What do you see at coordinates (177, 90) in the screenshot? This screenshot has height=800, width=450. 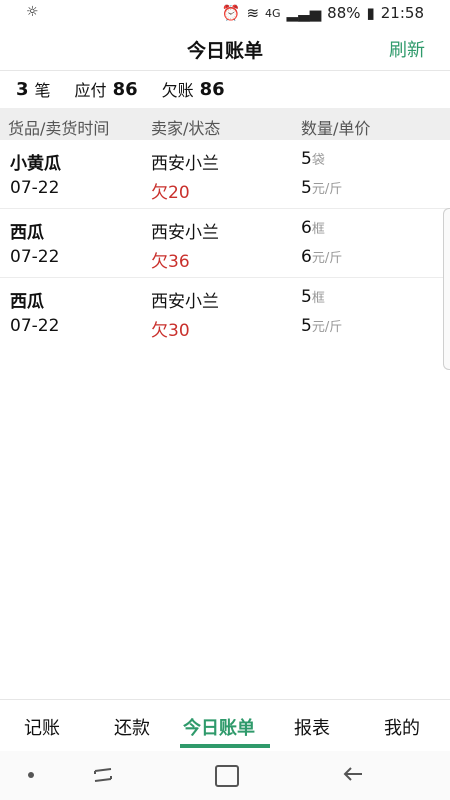 I see `debt-label: 欠账` at bounding box center [177, 90].